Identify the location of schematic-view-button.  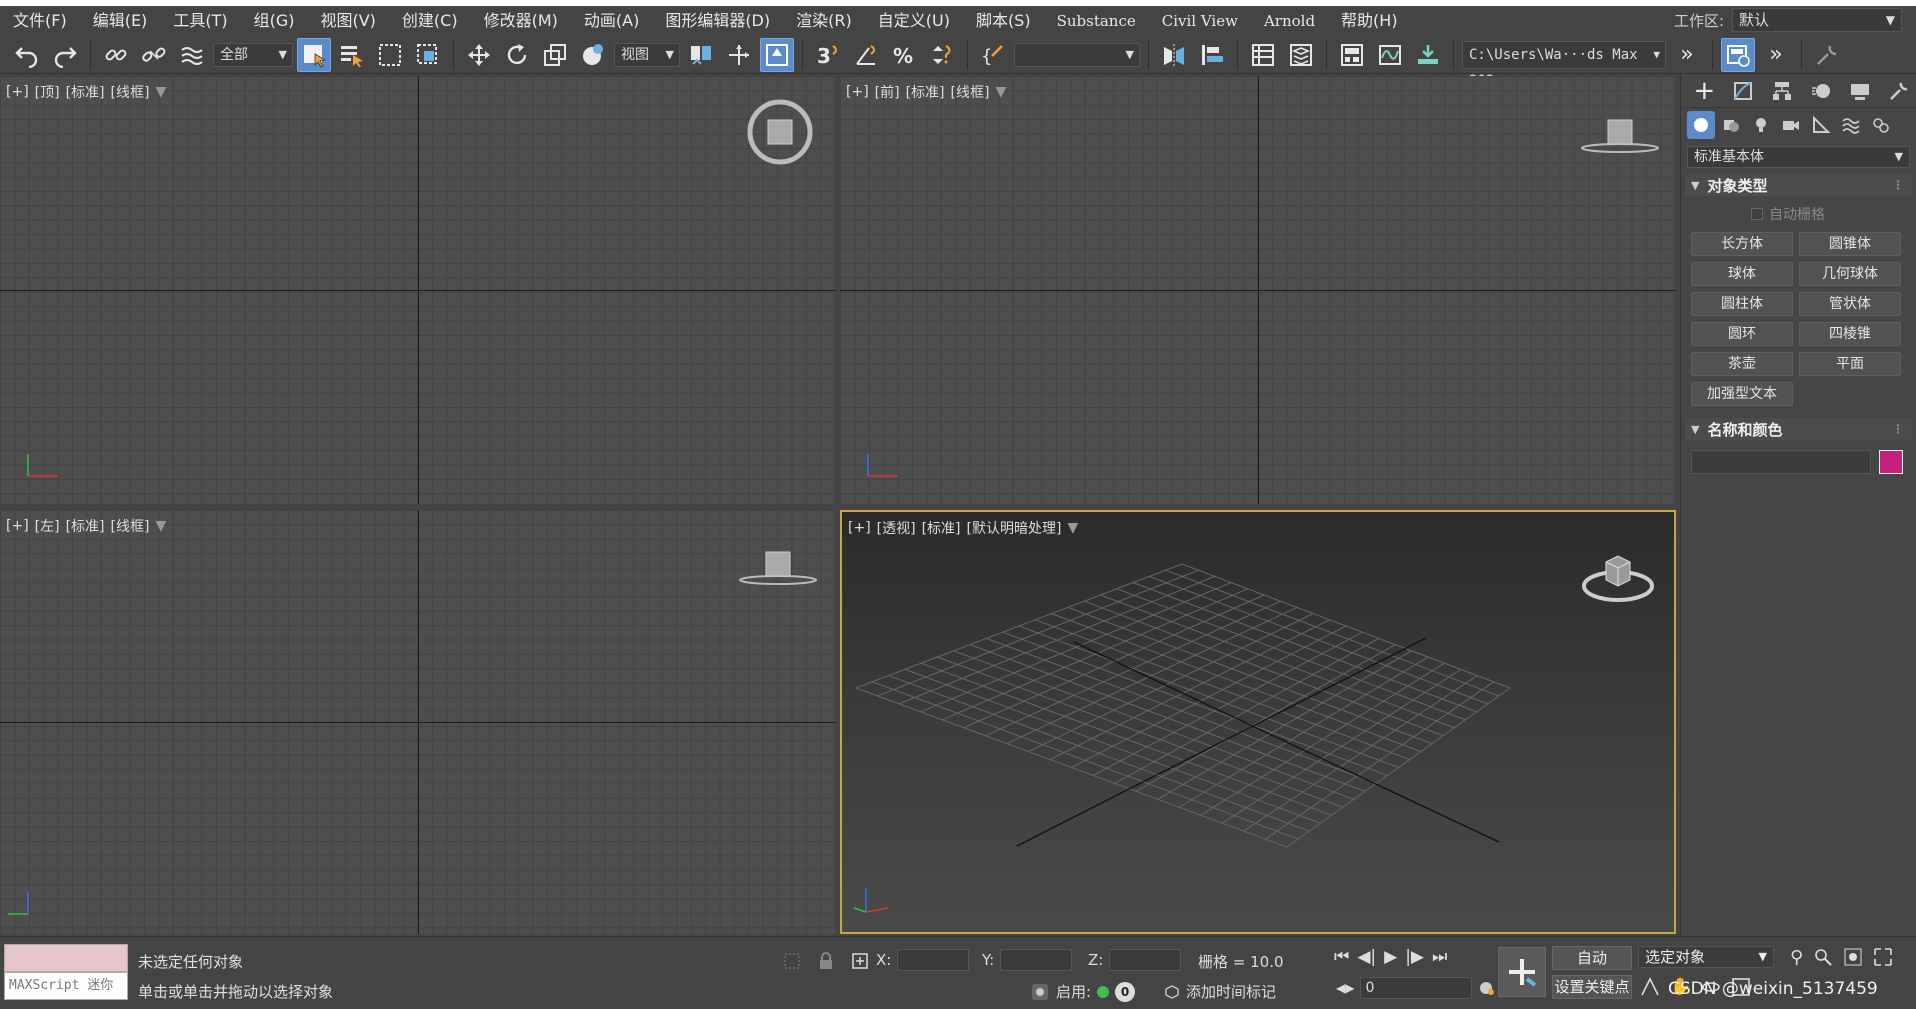
(1428, 55).